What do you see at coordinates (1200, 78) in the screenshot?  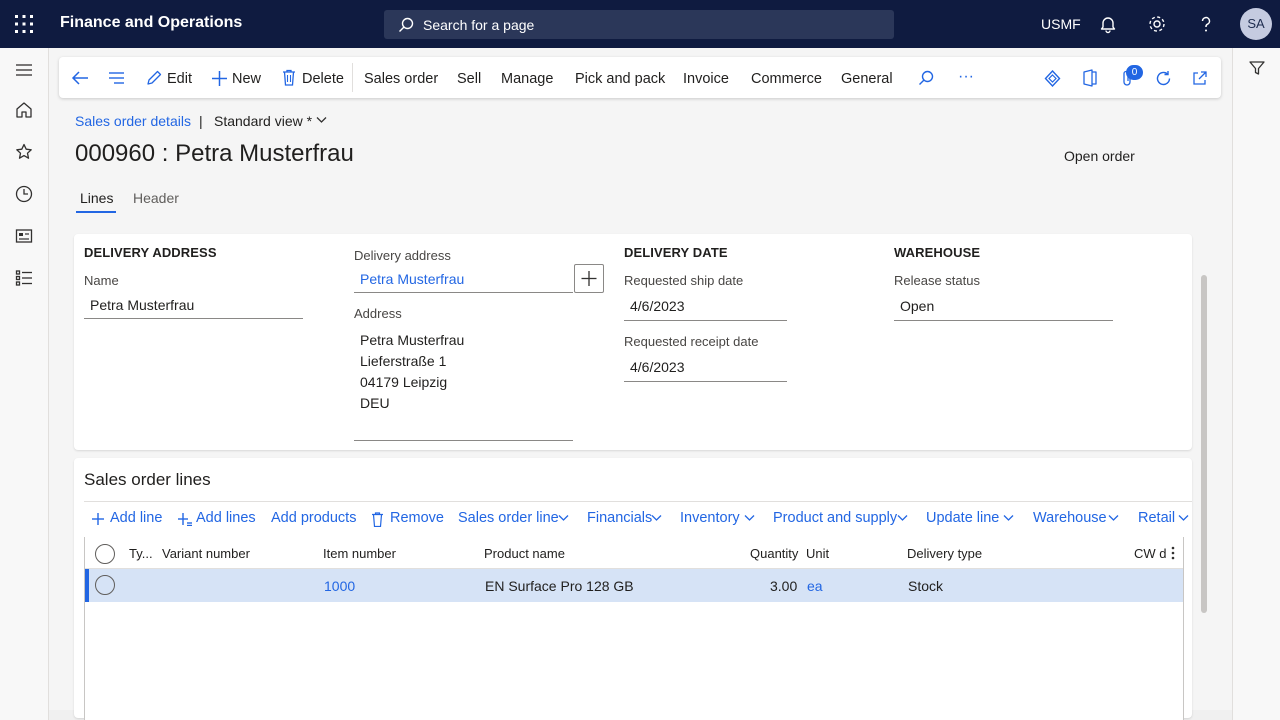 I see `open-in-new-window-icon` at bounding box center [1200, 78].